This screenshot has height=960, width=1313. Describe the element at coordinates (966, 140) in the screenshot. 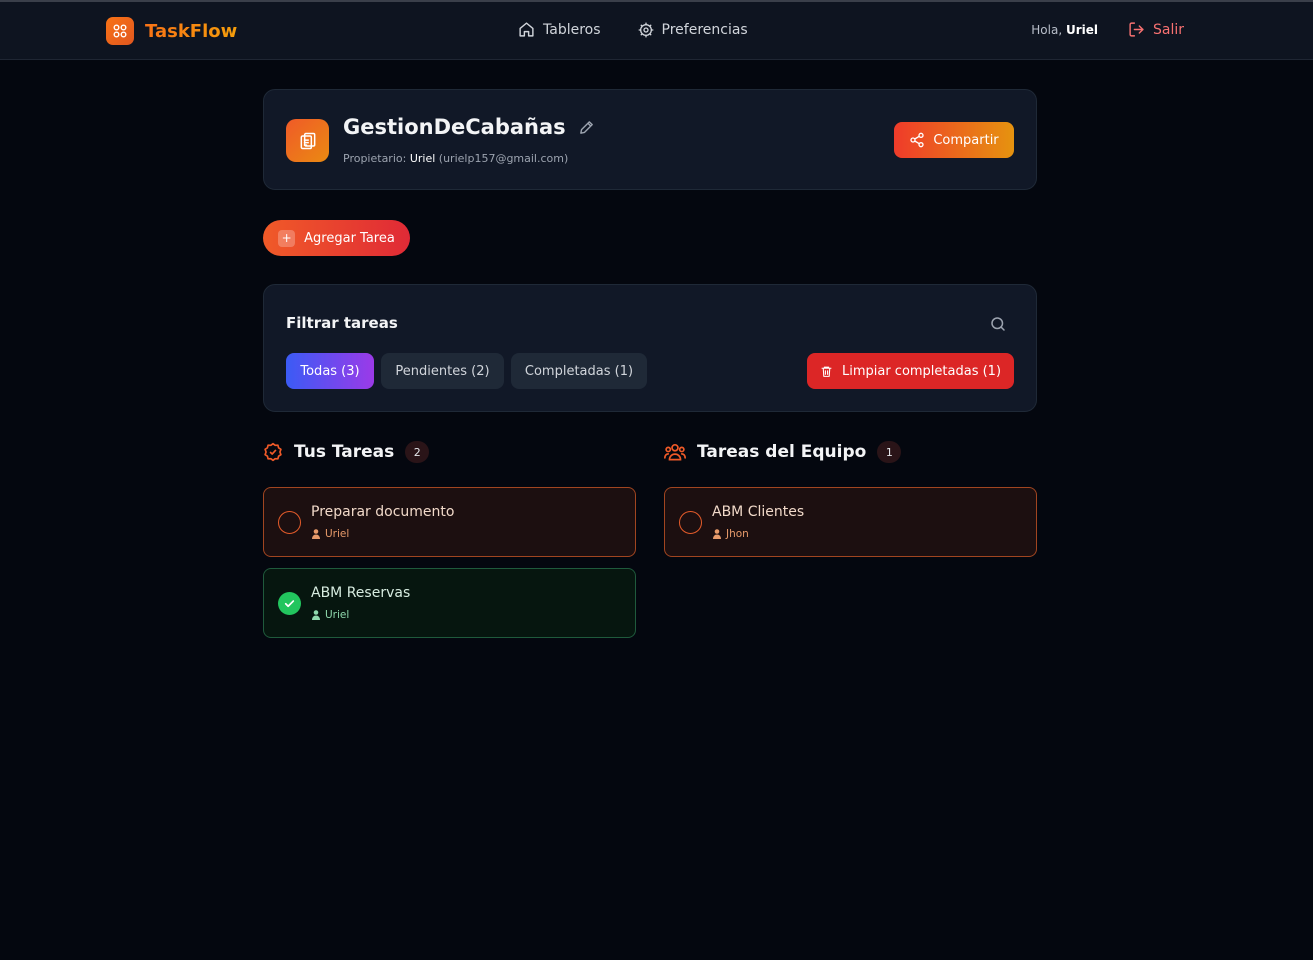

I see `share-label: Compartir` at that location.